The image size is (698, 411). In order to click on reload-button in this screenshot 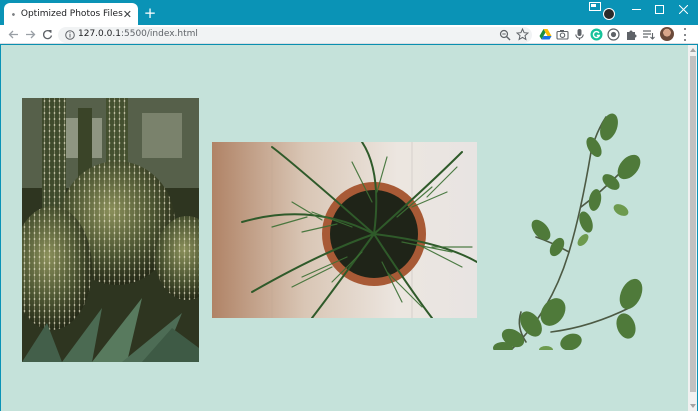, I will do `click(47, 34)`.